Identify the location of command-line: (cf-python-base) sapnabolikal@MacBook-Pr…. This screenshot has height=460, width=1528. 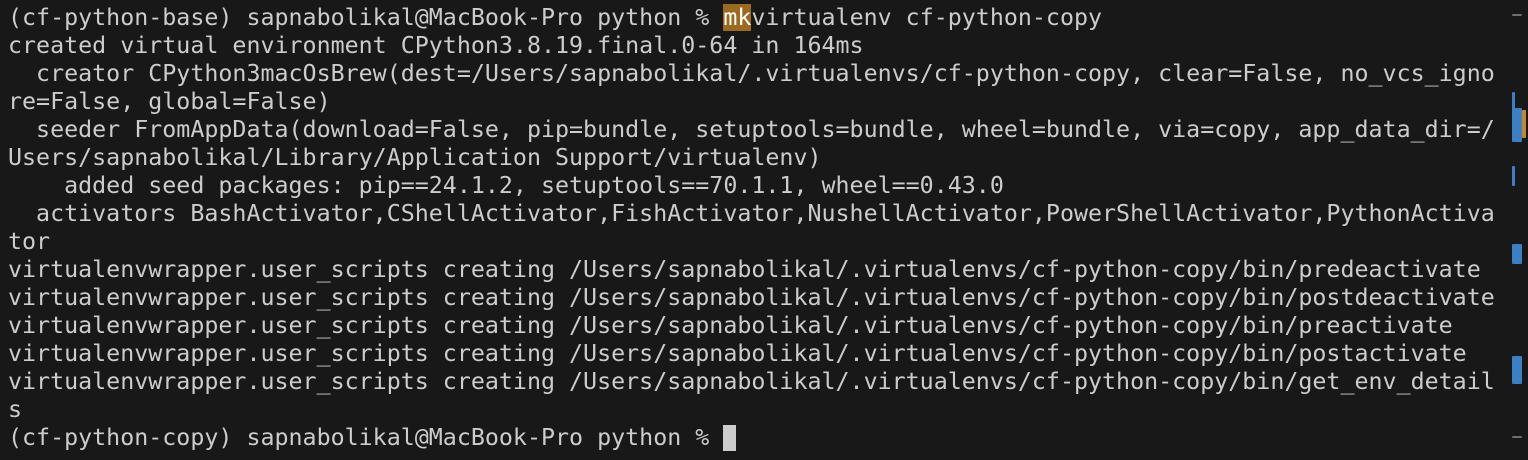
(753, 18).